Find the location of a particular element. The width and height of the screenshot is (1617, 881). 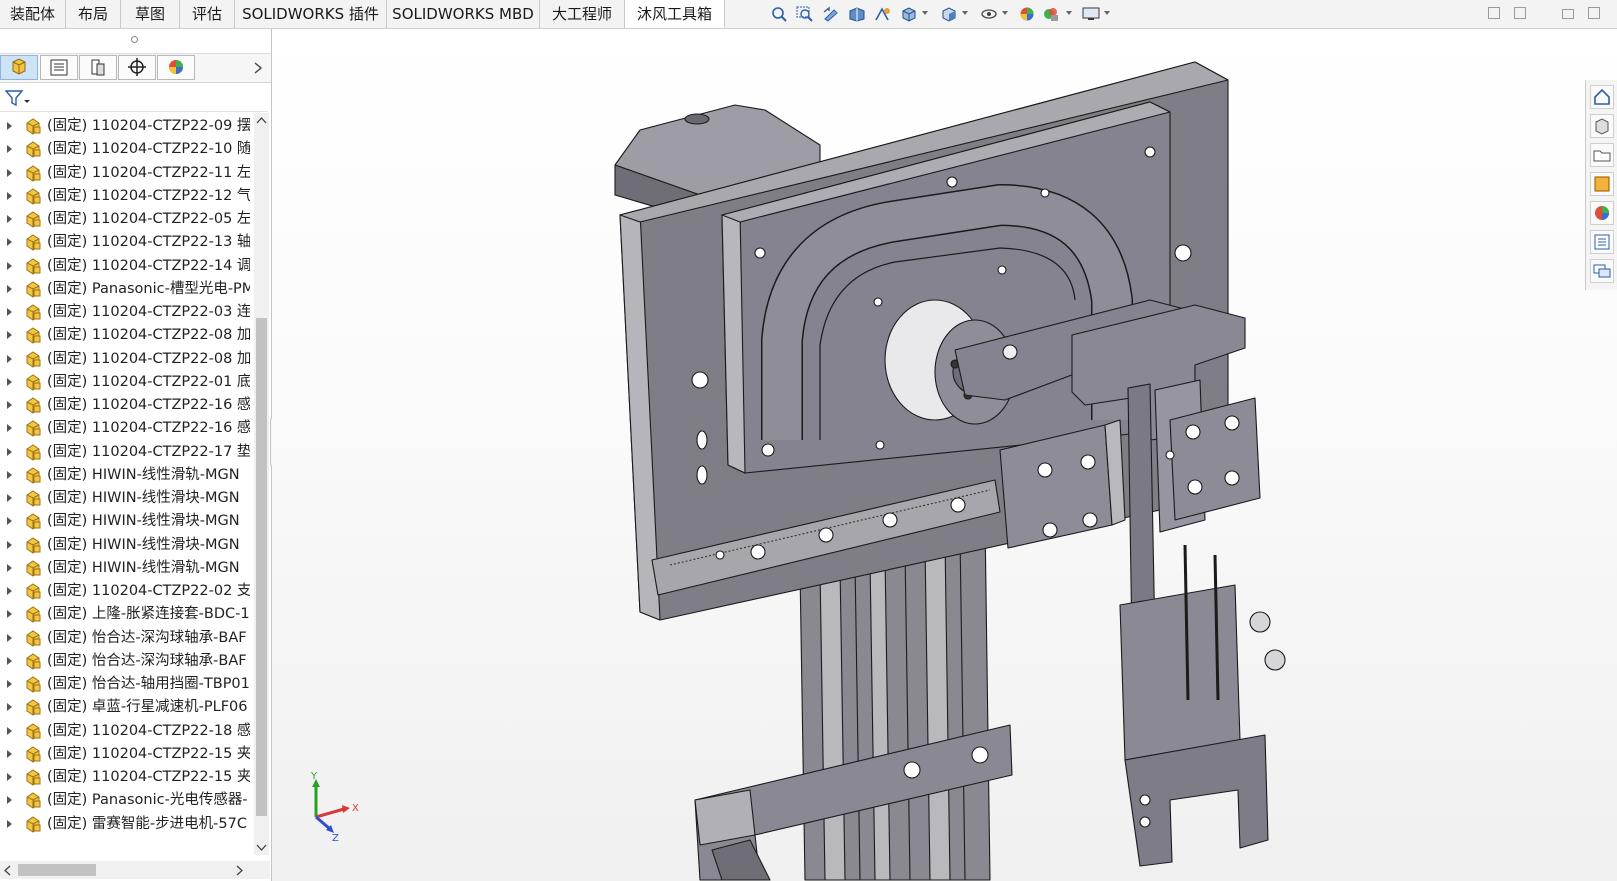

hide-show-items-icon is located at coordinates (989, 14).